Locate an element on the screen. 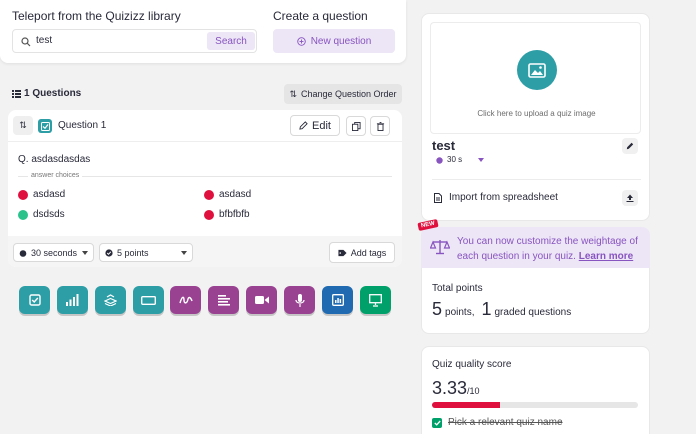 The height and width of the screenshot is (434, 696). search-input: test is located at coordinates (44, 40).